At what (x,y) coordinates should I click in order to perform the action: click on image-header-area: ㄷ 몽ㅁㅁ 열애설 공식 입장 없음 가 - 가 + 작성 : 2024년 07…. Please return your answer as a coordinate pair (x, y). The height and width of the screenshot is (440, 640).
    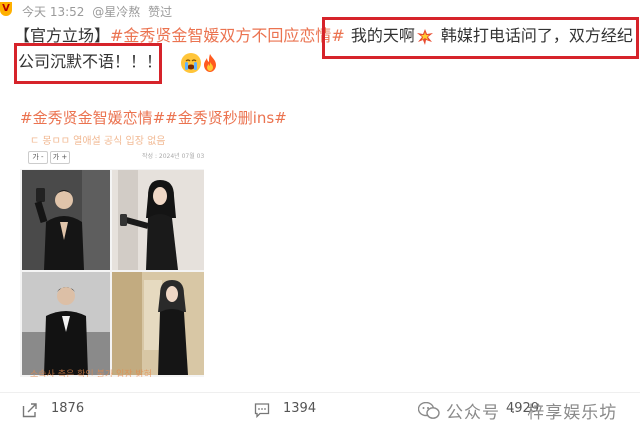
    Looking at the image, I should click on (112, 150).